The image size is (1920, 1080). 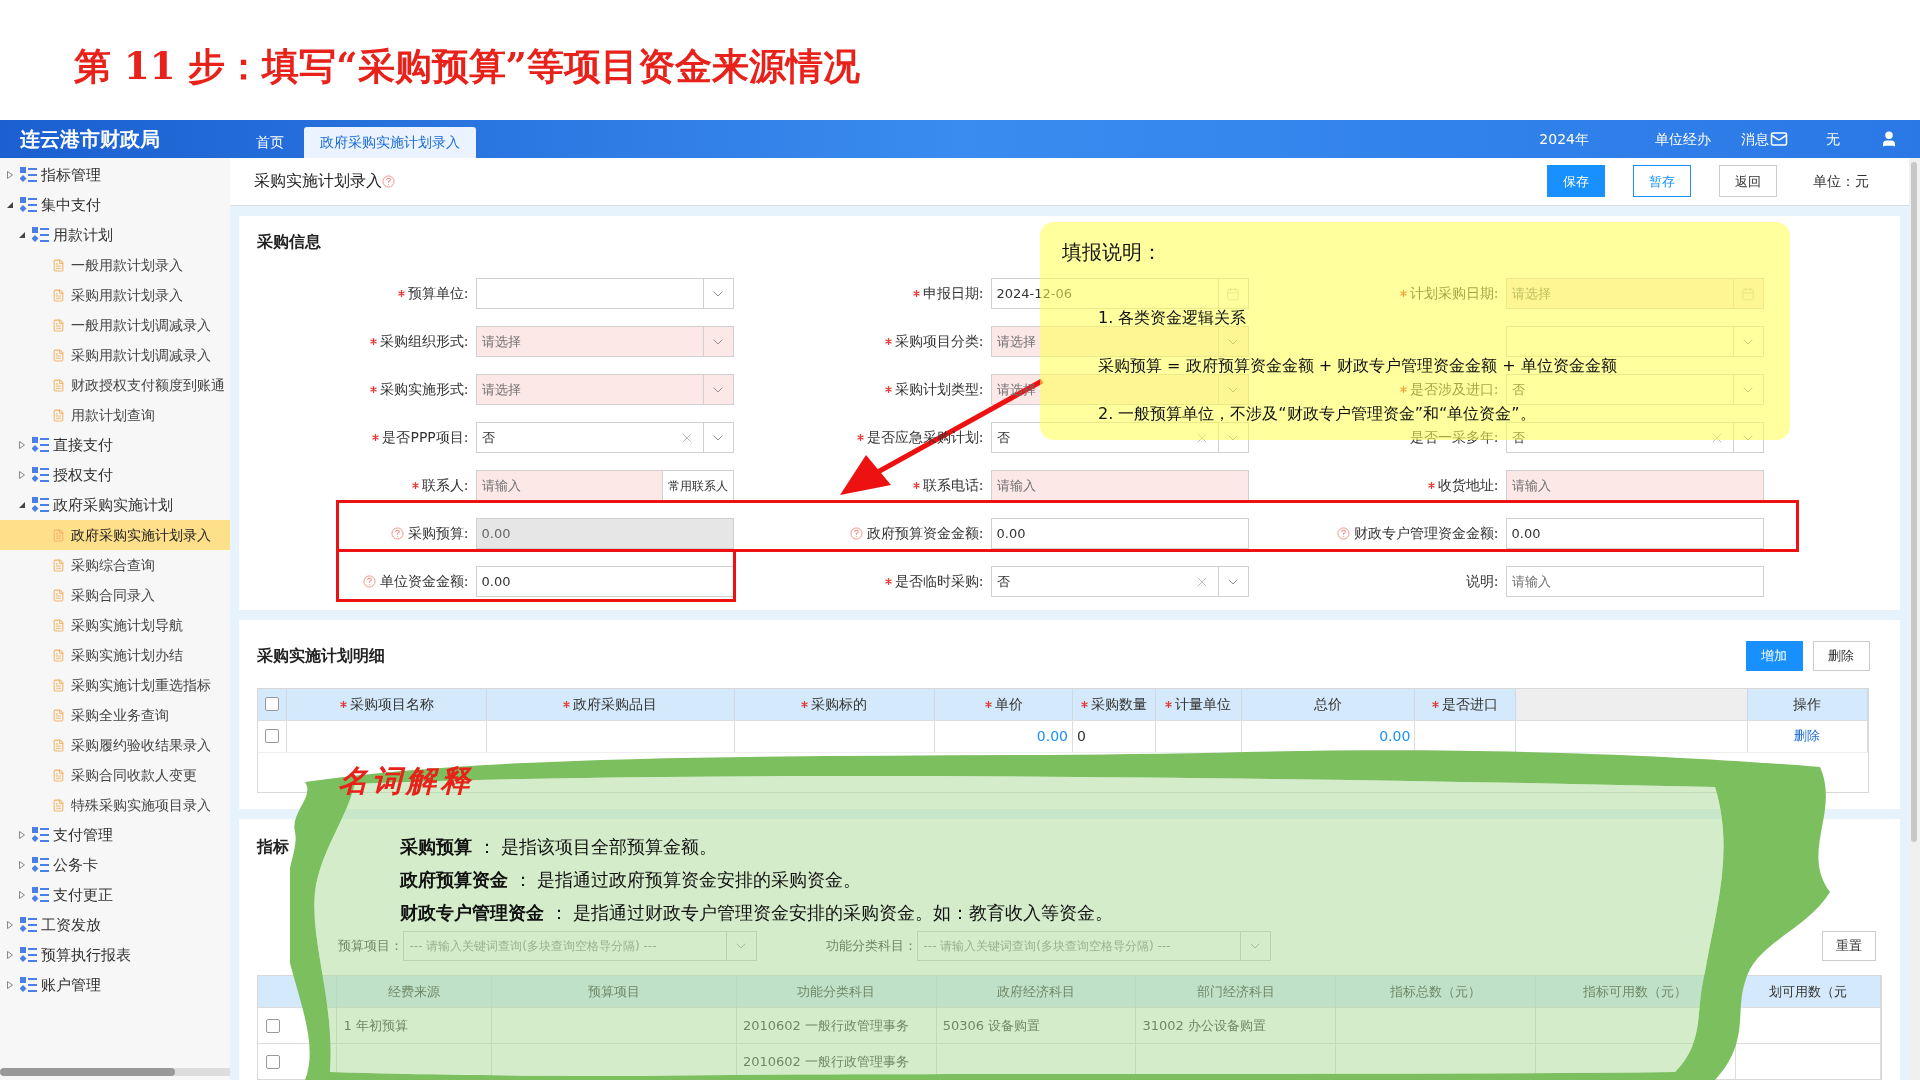 I want to click on field-label: 财政专户管理资金金额:, so click(x=1426, y=534).